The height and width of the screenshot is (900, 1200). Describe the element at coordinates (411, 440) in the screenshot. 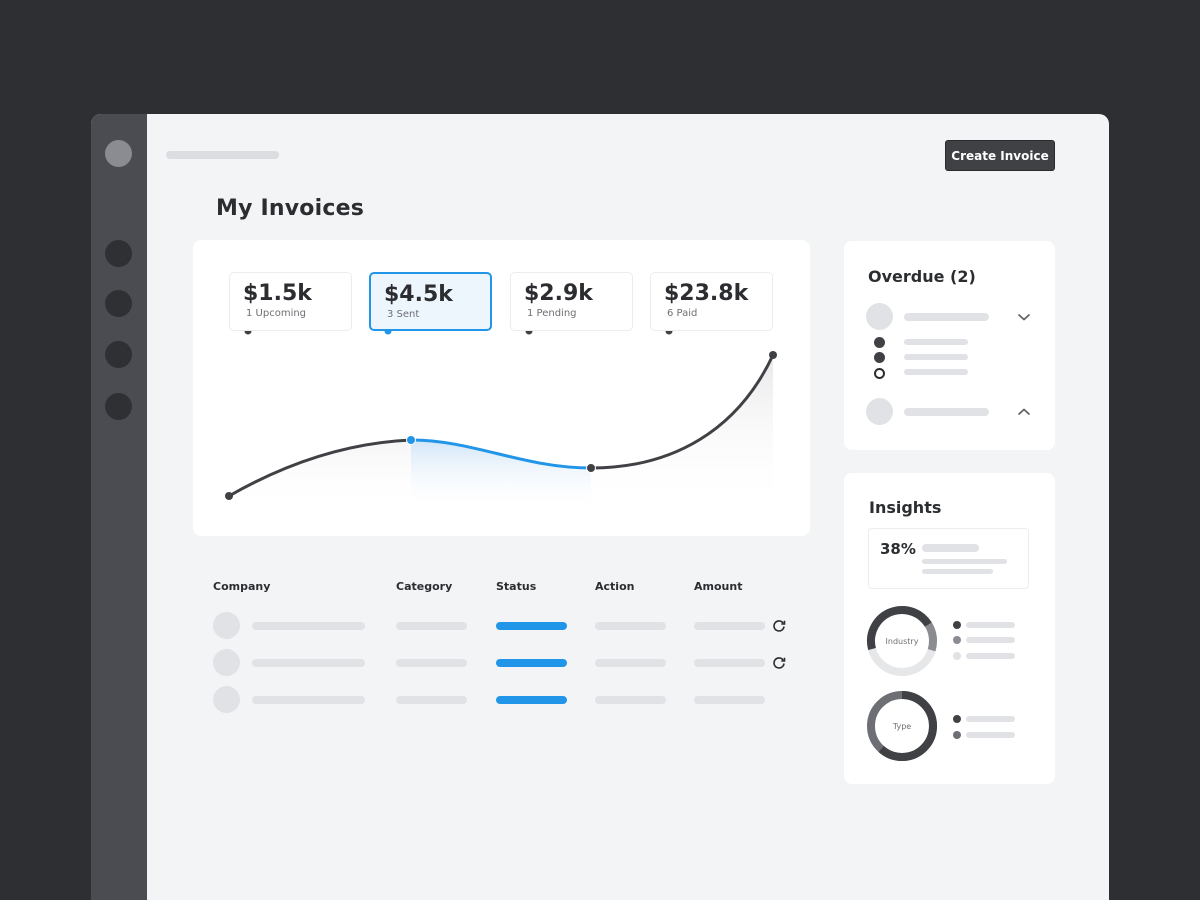

I see `chart-point-sent` at that location.